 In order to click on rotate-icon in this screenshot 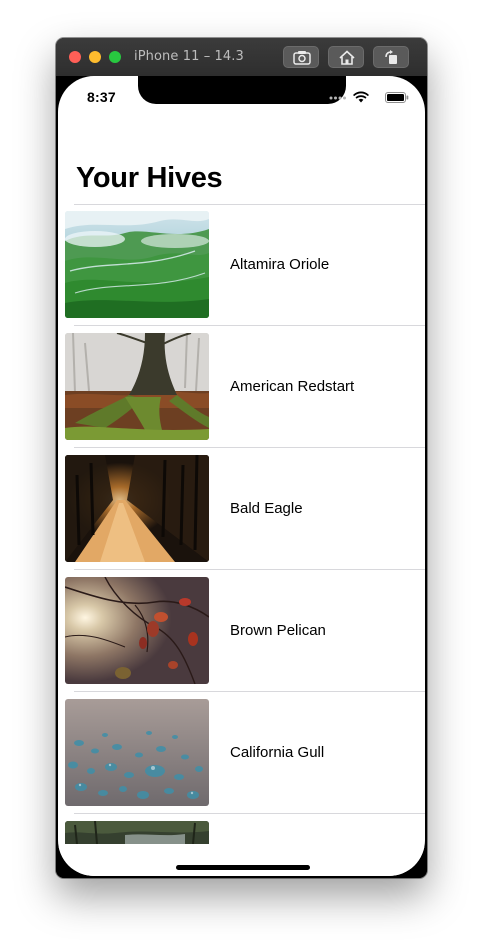, I will do `click(391, 57)`.